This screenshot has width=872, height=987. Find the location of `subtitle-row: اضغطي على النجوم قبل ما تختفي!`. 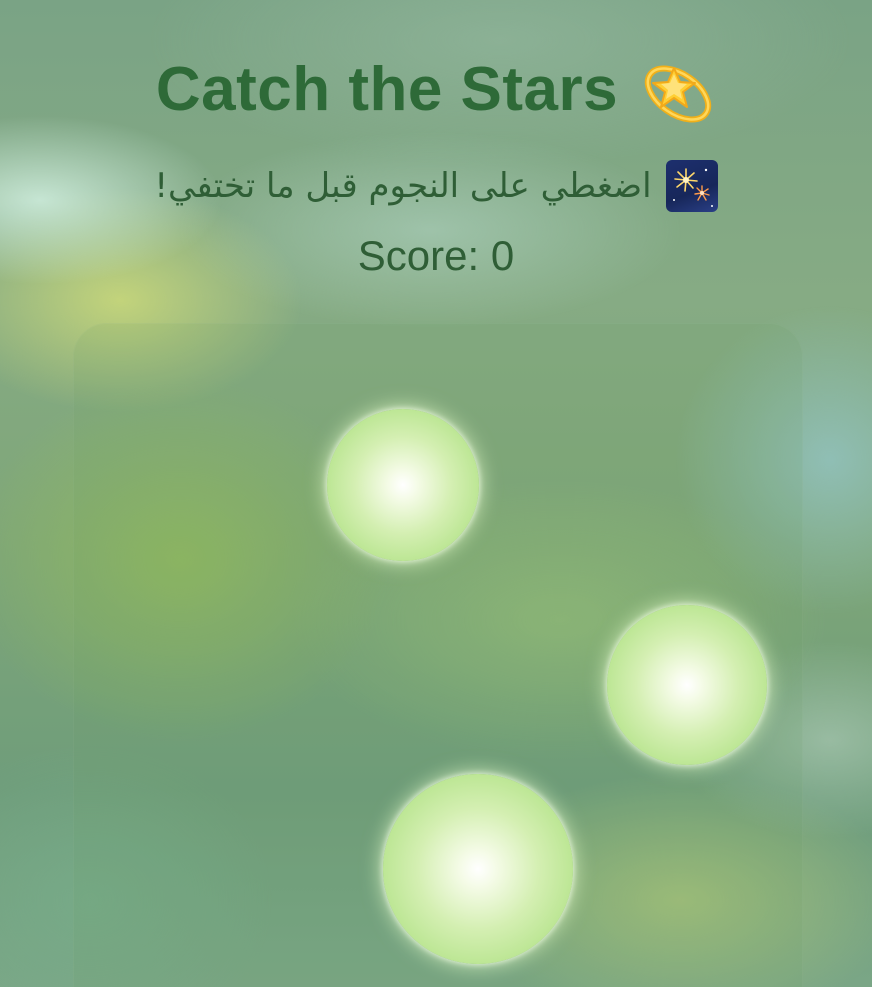

subtitle-row: اضغطي على النجوم قبل ما تختفي! is located at coordinates (436, 186).